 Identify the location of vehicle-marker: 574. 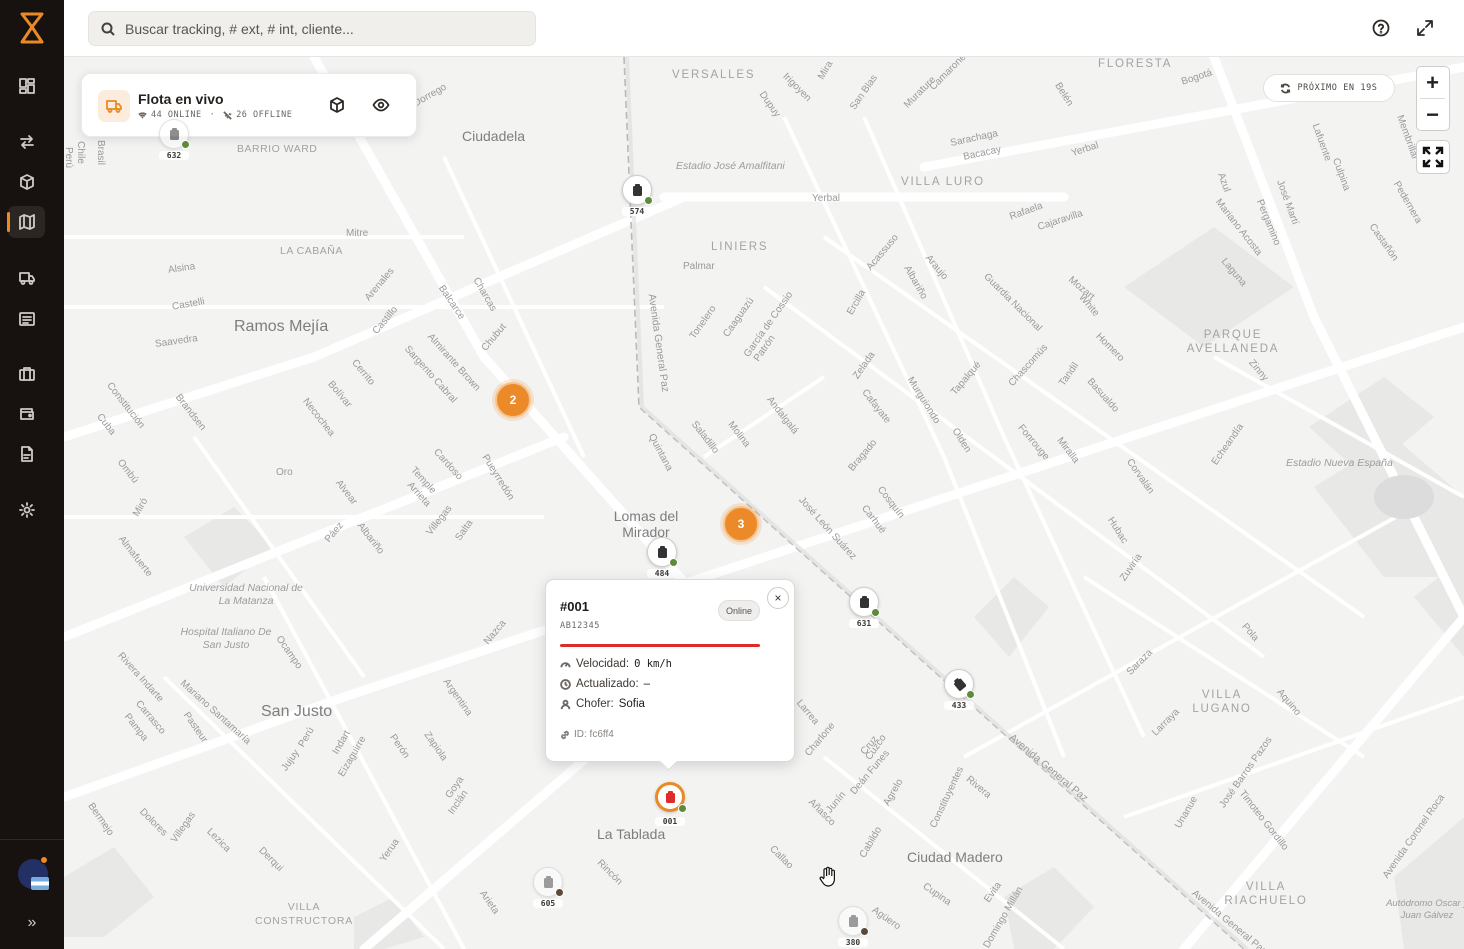
(637, 197).